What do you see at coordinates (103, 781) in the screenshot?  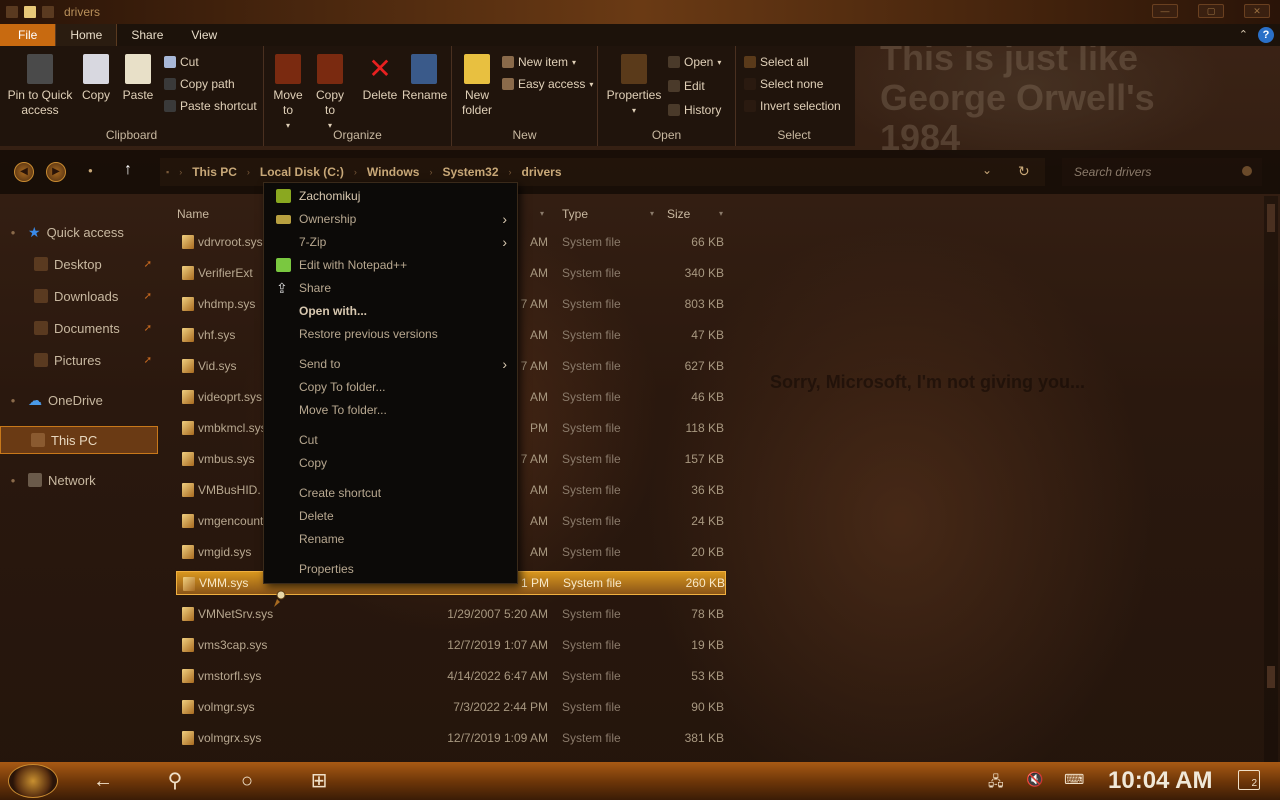 I see `back-arrow-icon: ←` at bounding box center [103, 781].